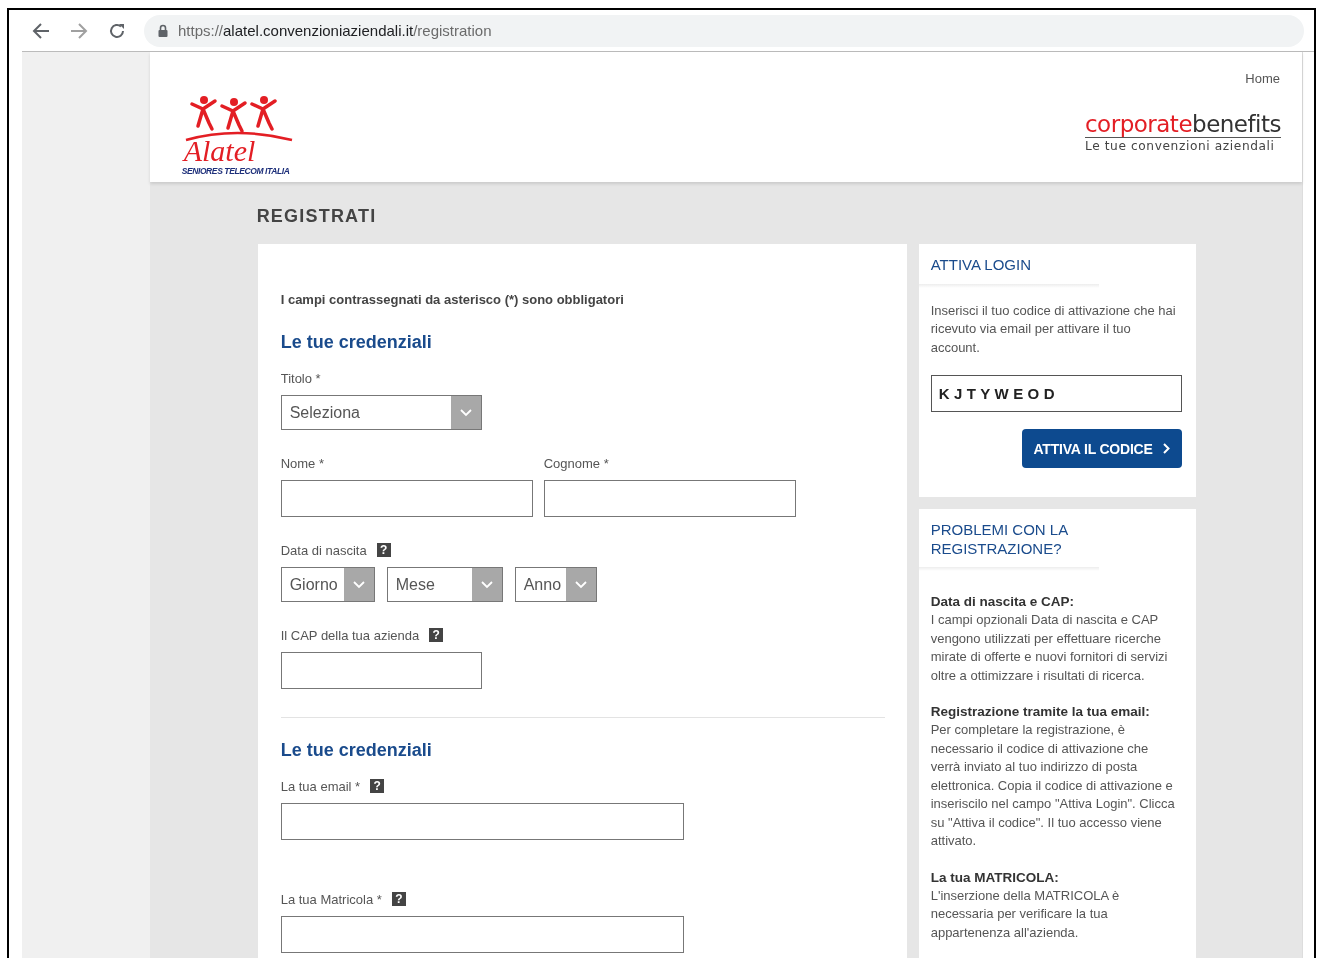 The height and width of the screenshot is (958, 1323). Describe the element at coordinates (41, 30) in the screenshot. I see `back-arrow-icon` at that location.